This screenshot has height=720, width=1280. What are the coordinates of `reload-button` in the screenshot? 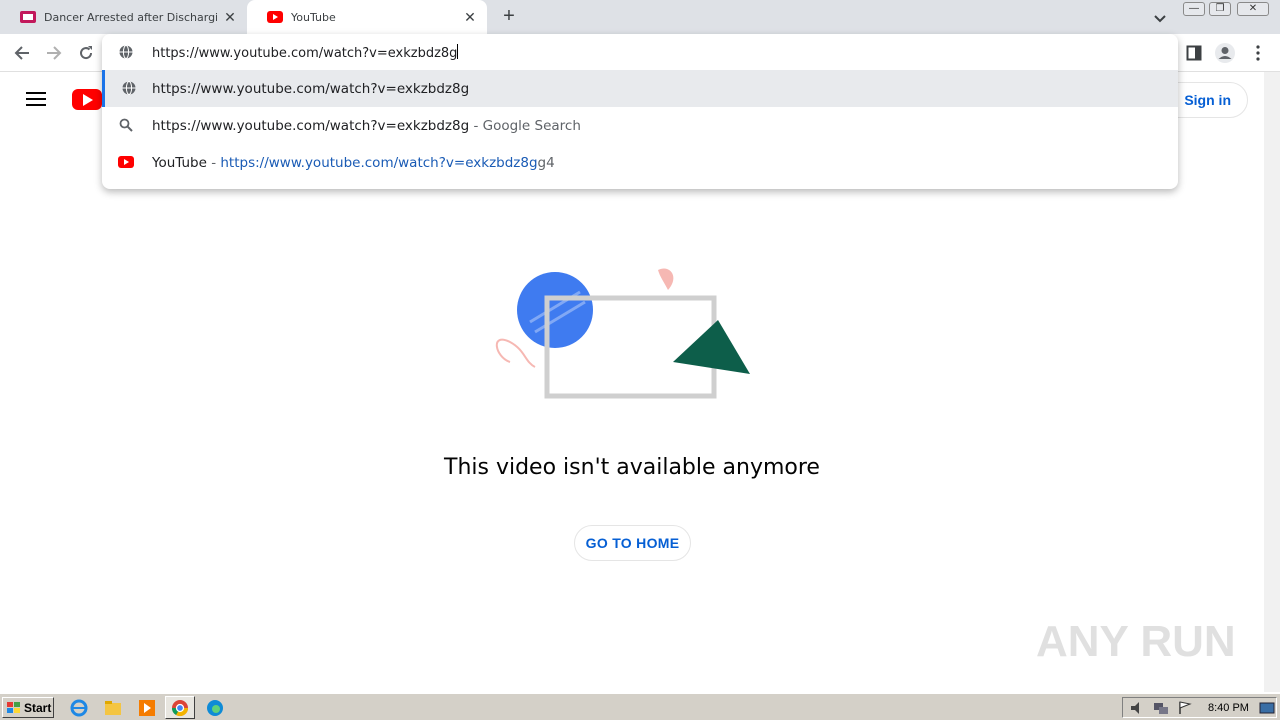 It's located at (86, 53).